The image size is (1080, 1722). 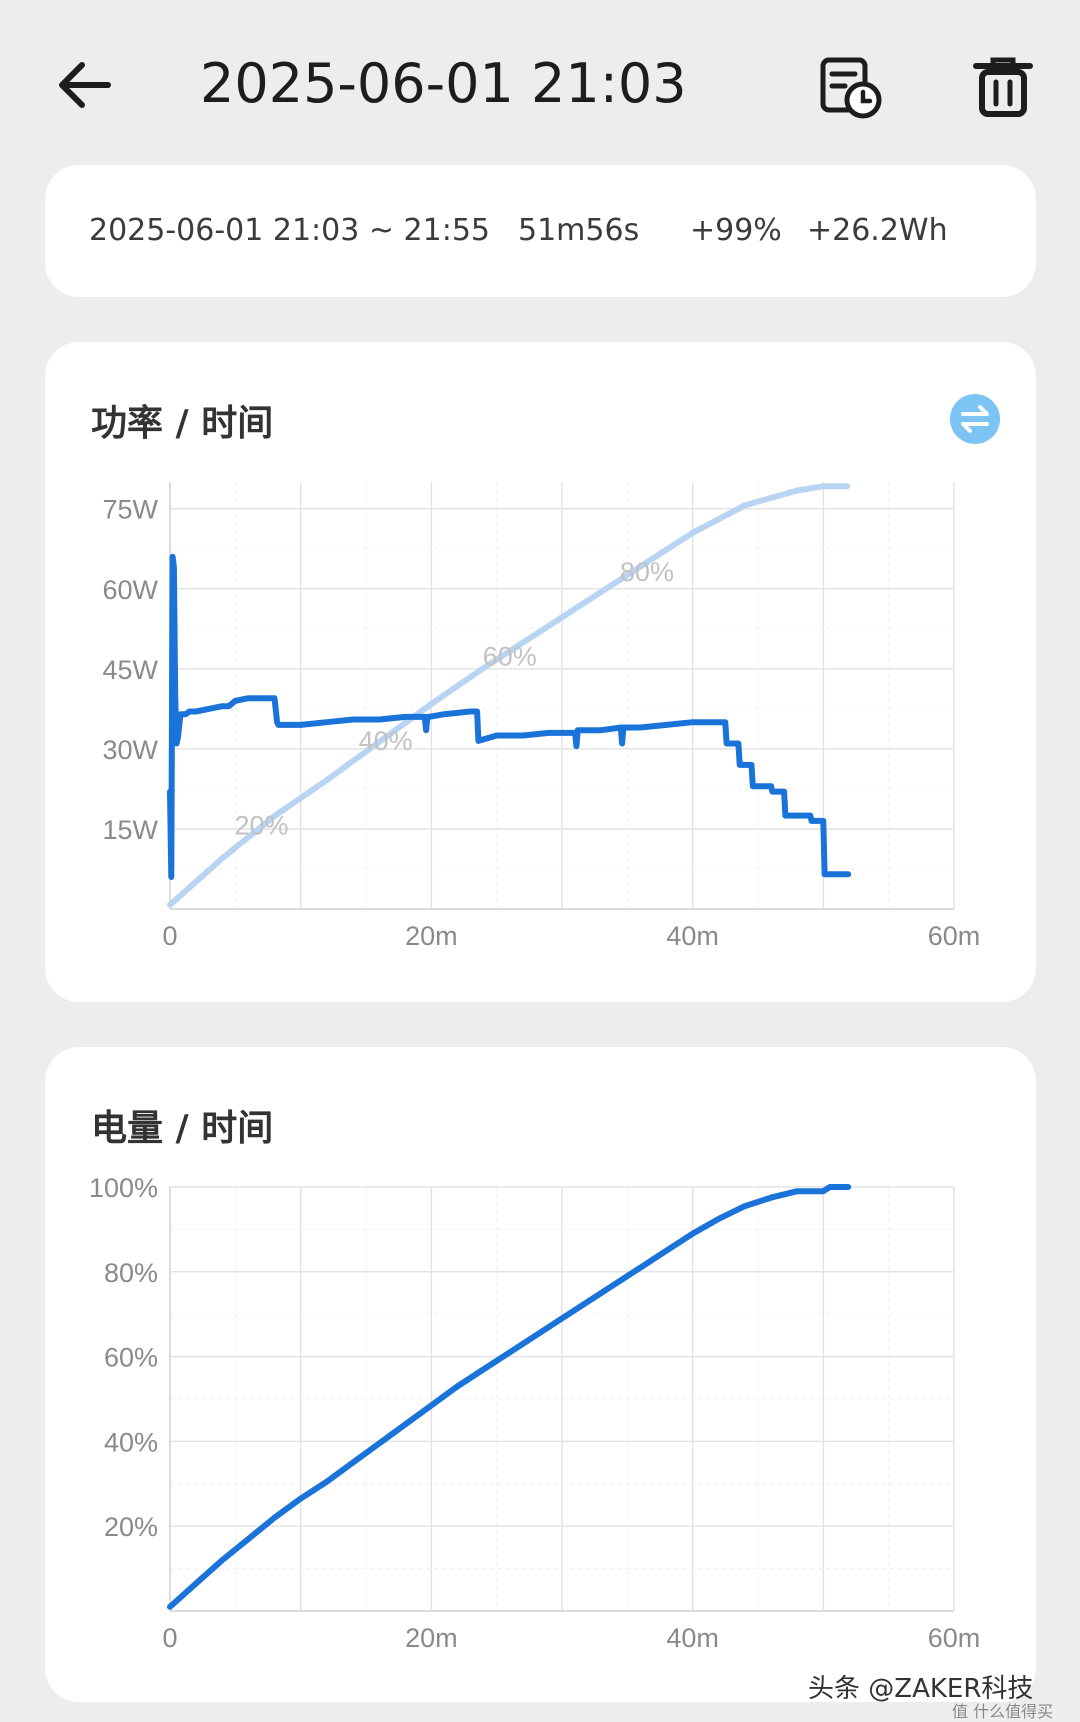 What do you see at coordinates (130, 510) in the screenshot?
I see `power-y-tick-label: 75W` at bounding box center [130, 510].